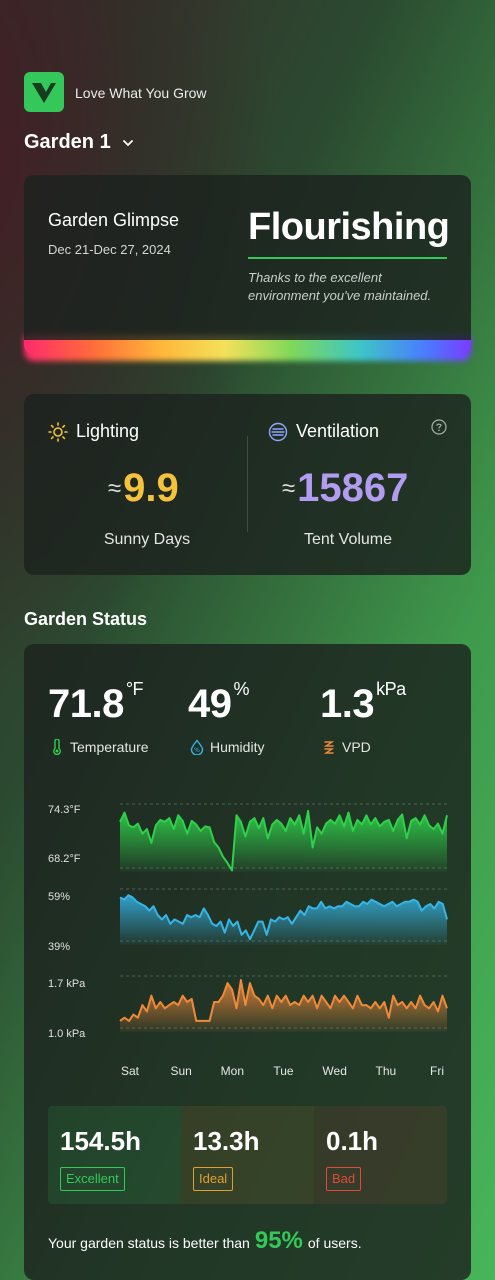  I want to click on day-label-thu: Thu, so click(386, 1071).